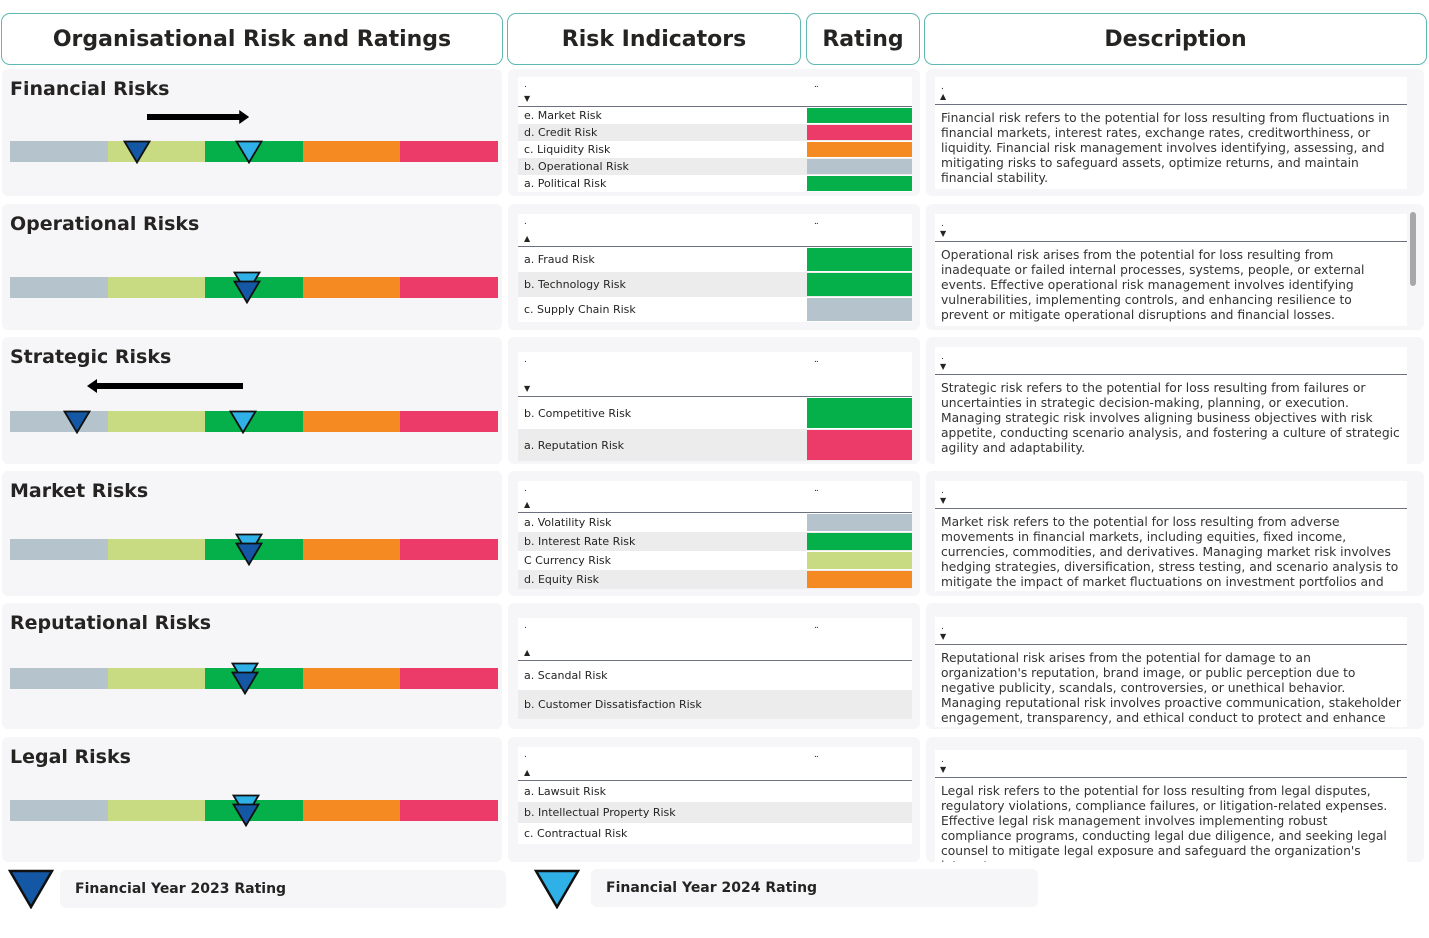 The height and width of the screenshot is (938, 1429). I want to click on table-row: b. Interest Rate Risk, so click(715, 541).